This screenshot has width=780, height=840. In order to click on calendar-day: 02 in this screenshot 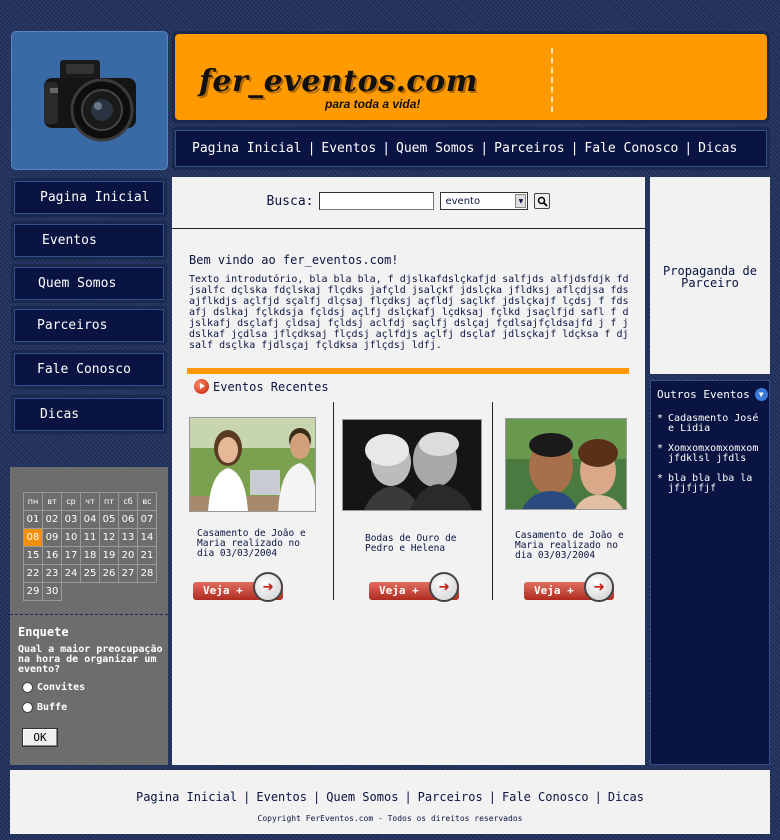, I will do `click(52, 520)`.